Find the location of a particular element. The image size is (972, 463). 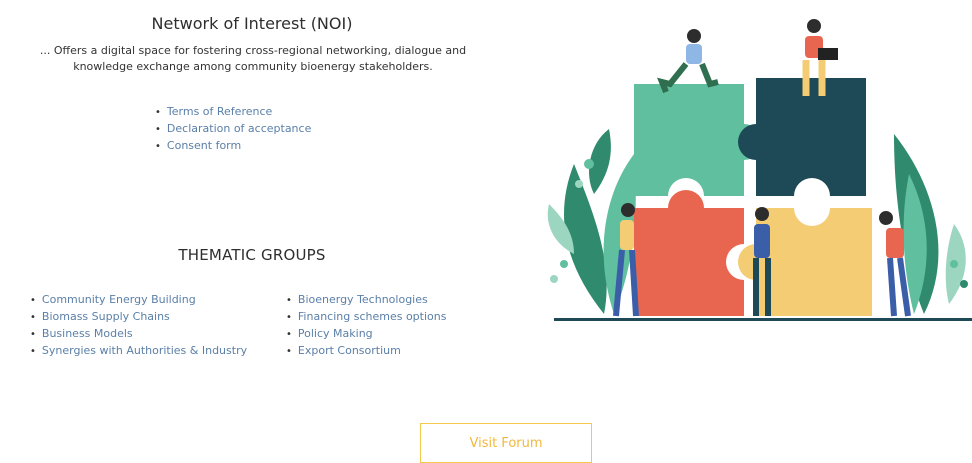

financing-schemes-link: Financing schemes options is located at coordinates (372, 316).